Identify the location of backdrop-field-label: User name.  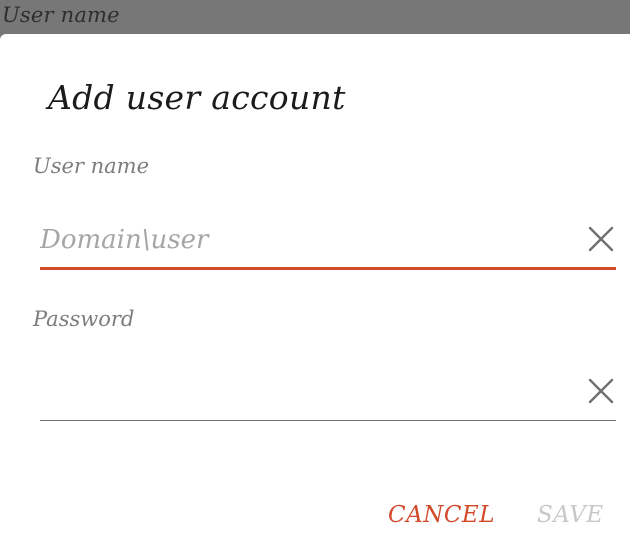
(61, 15).